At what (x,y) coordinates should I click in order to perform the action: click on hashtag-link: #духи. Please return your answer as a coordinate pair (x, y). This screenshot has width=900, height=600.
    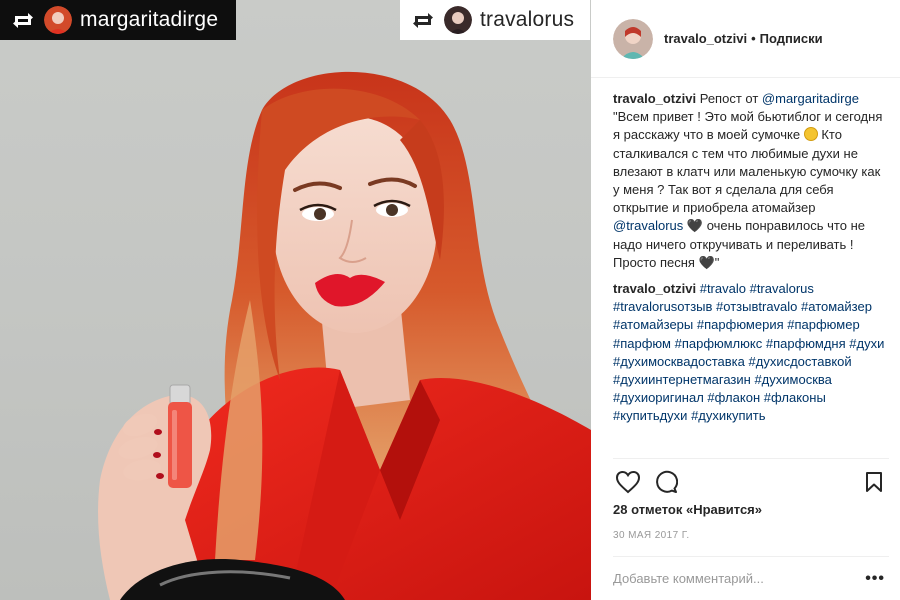
    Looking at the image, I should click on (866, 343).